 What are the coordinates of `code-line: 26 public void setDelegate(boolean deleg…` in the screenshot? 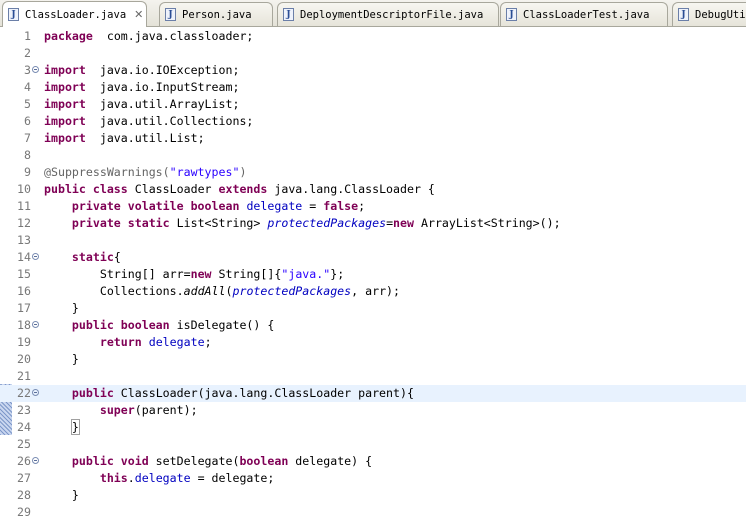 It's located at (373, 461).